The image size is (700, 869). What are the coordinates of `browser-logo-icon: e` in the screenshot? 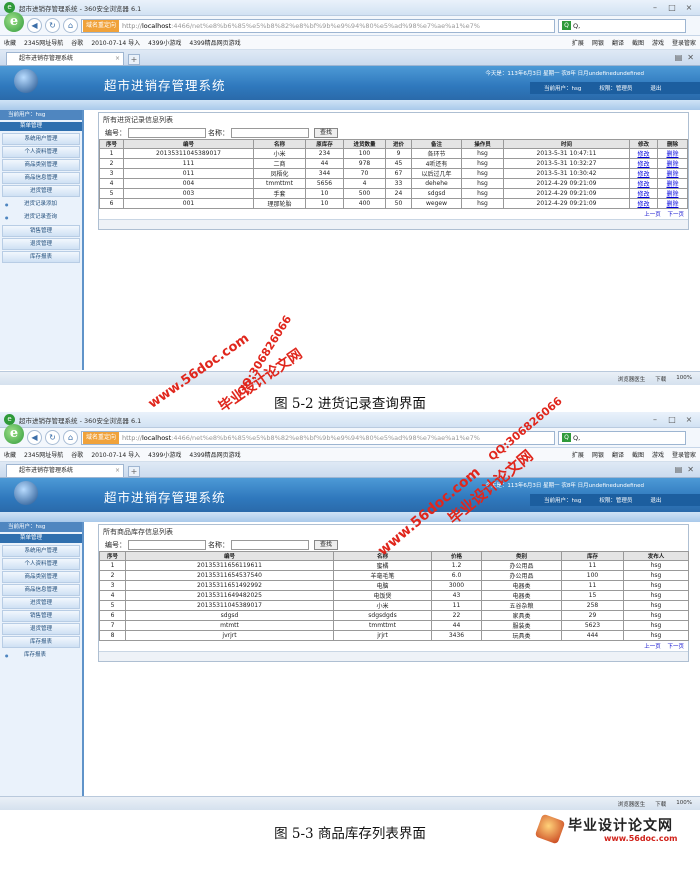 It's located at (14, 433).